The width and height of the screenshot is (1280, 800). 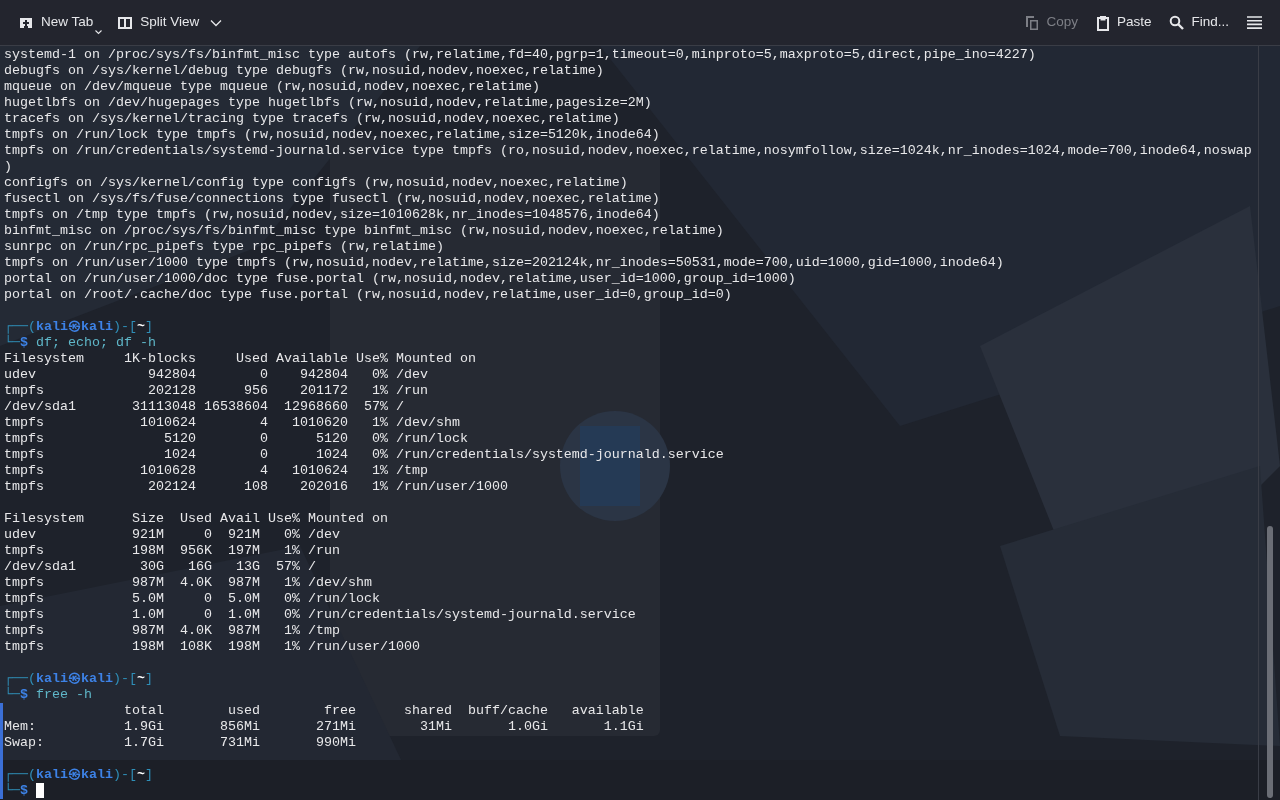 What do you see at coordinates (212, 647) in the screenshot?
I see `output-line: tmpfs 198M 108K 198M 1% /run/user/1000` at bounding box center [212, 647].